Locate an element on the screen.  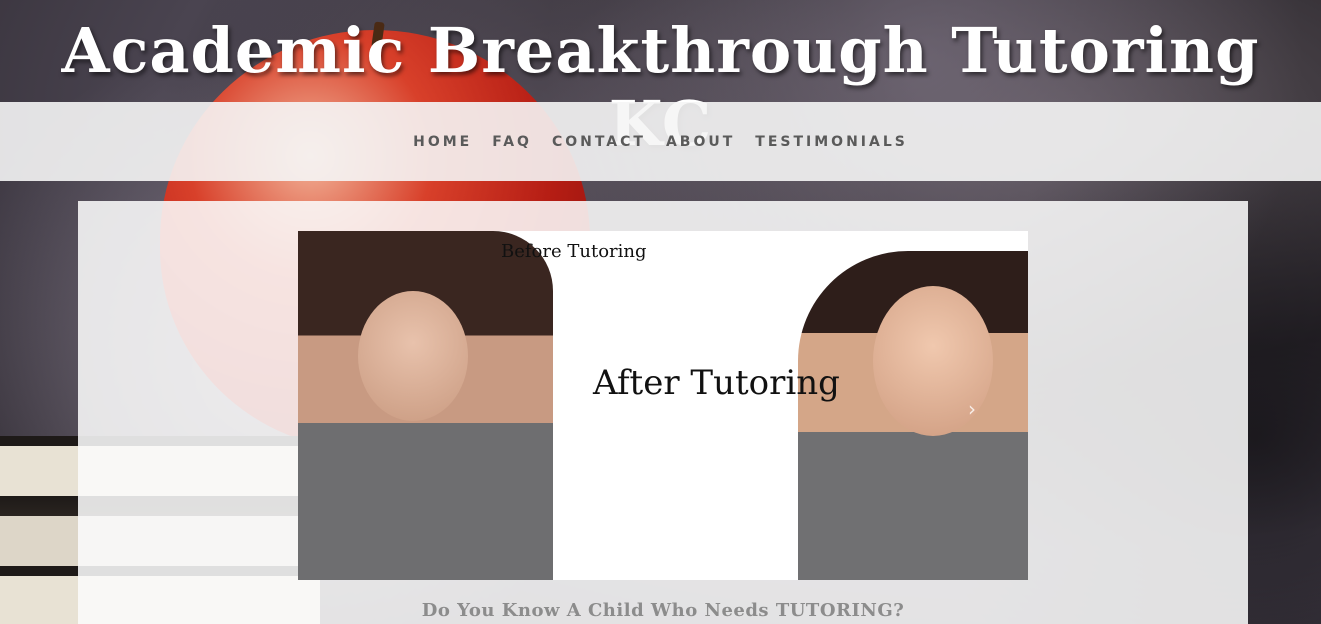
before-student-face is located at coordinates (413, 356).